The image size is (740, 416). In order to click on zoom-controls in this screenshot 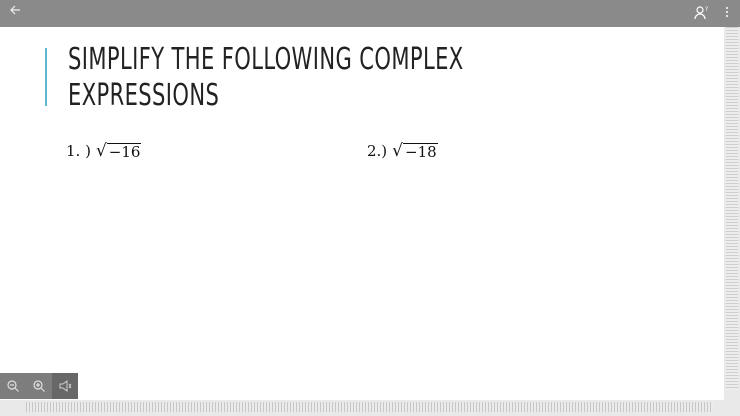, I will do `click(39, 386)`.